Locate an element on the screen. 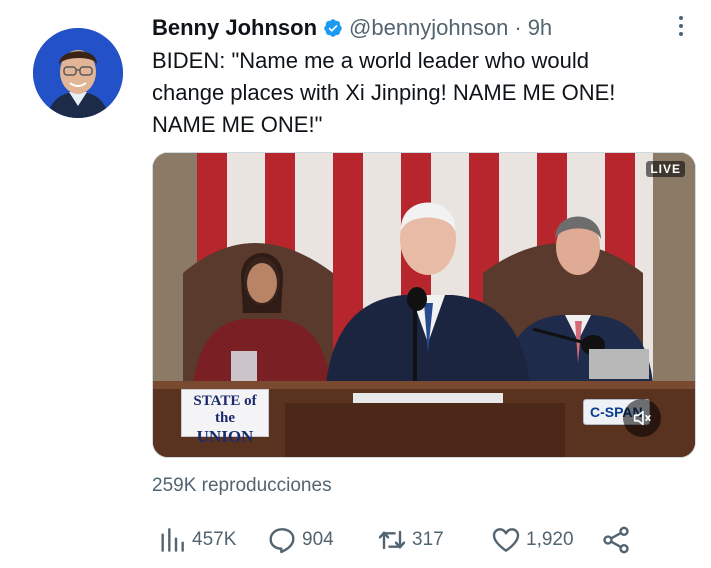  heart-icon is located at coordinates (506, 540).